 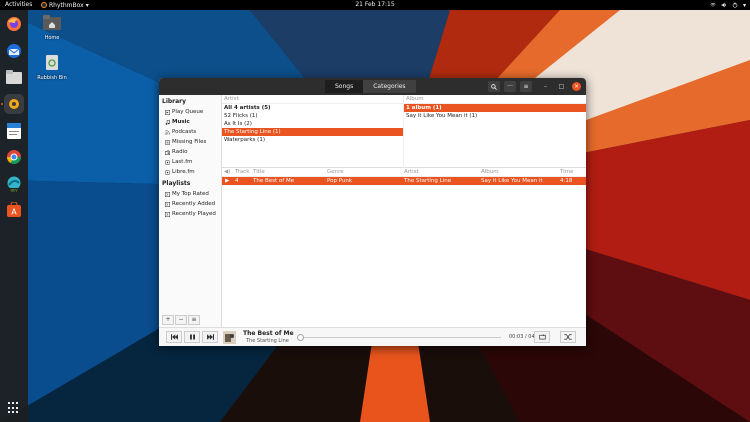 I want to click on pause-button, so click(x=192, y=337).